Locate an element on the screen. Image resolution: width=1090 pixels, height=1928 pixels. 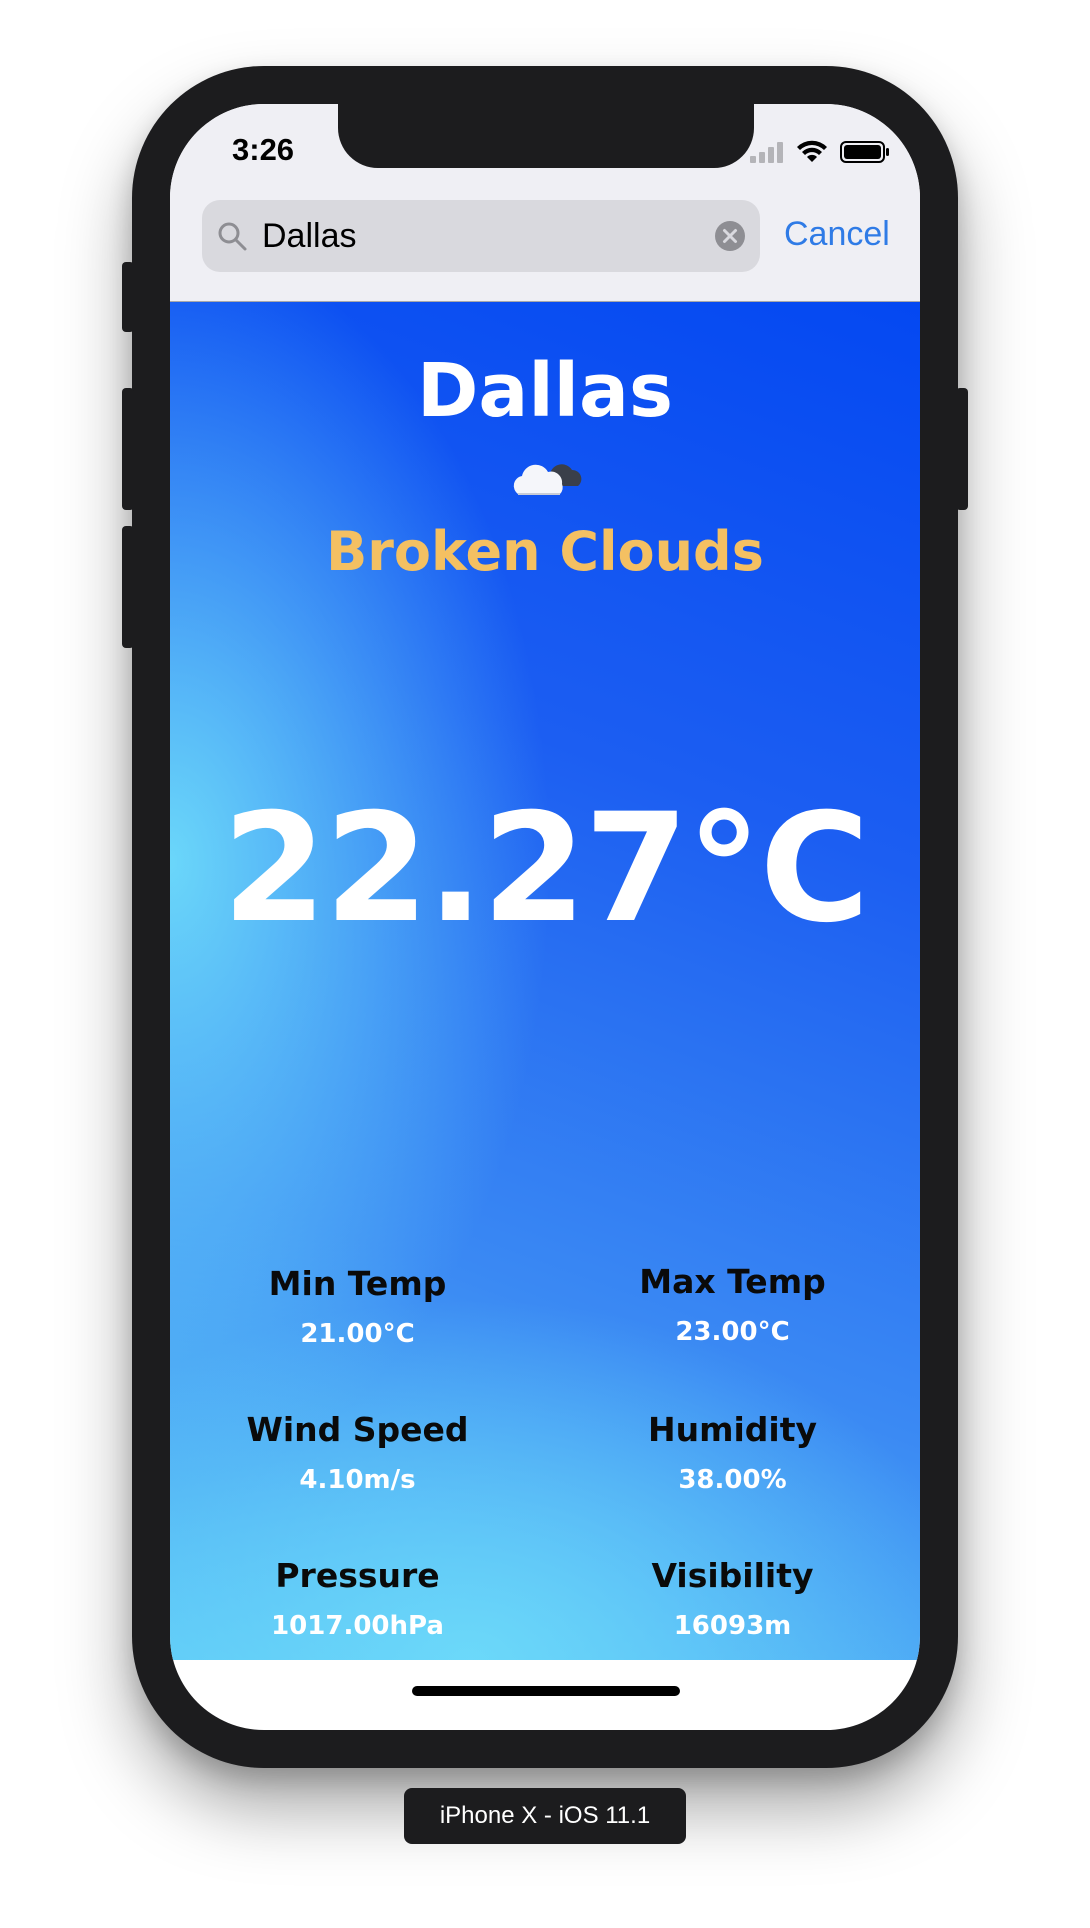
city-name: Dallas is located at coordinates (545, 391).